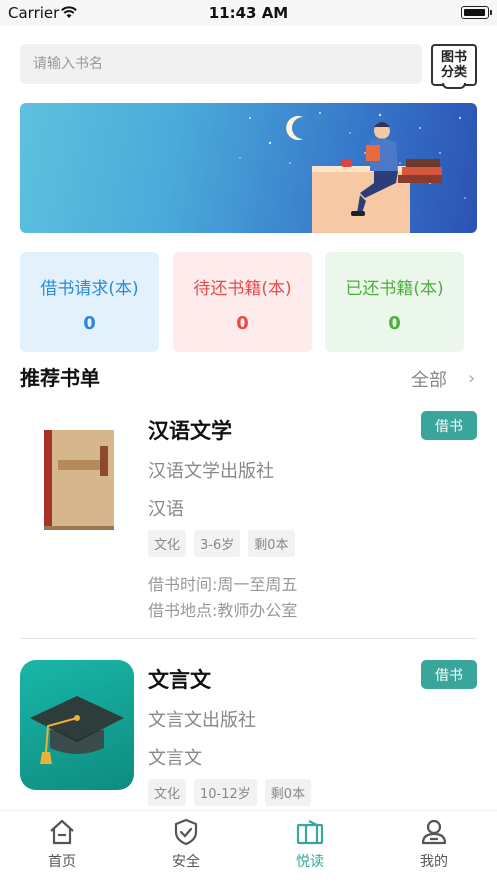  Describe the element at coordinates (217, 543) in the screenshot. I see `tag-age: 3-6岁` at that location.